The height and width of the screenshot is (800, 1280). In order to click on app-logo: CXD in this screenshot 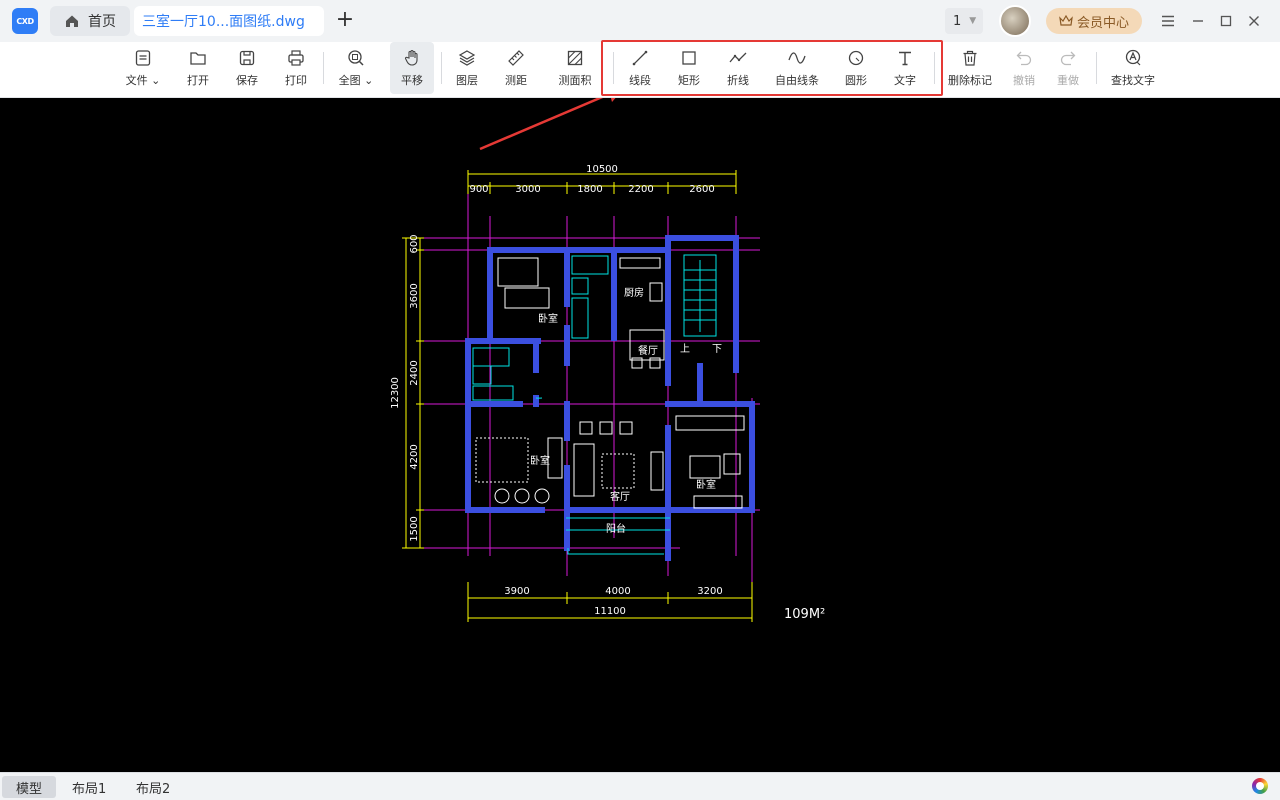, I will do `click(25, 21)`.